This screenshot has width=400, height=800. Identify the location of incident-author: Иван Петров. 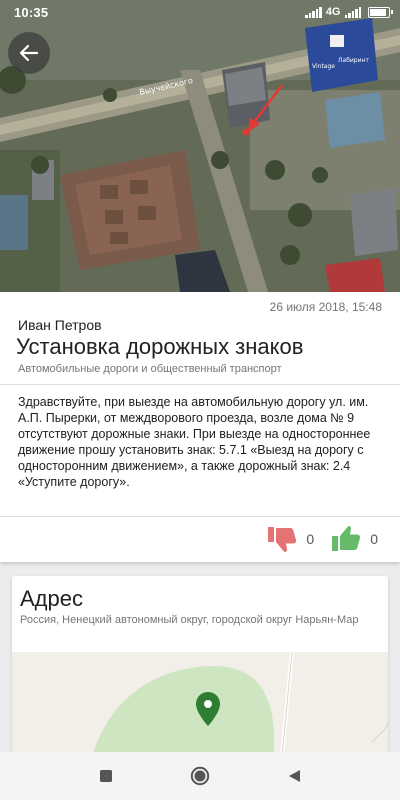
(60, 325).